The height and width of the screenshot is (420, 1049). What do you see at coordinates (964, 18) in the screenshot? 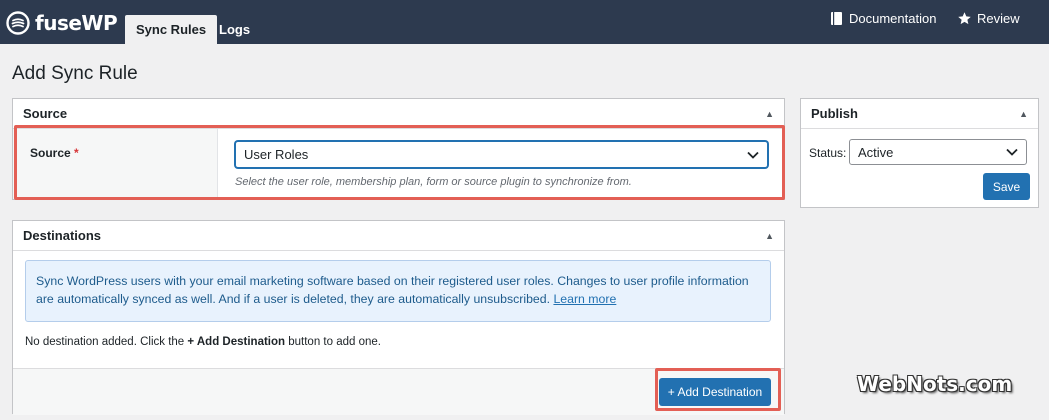
I see `star-icon` at bounding box center [964, 18].